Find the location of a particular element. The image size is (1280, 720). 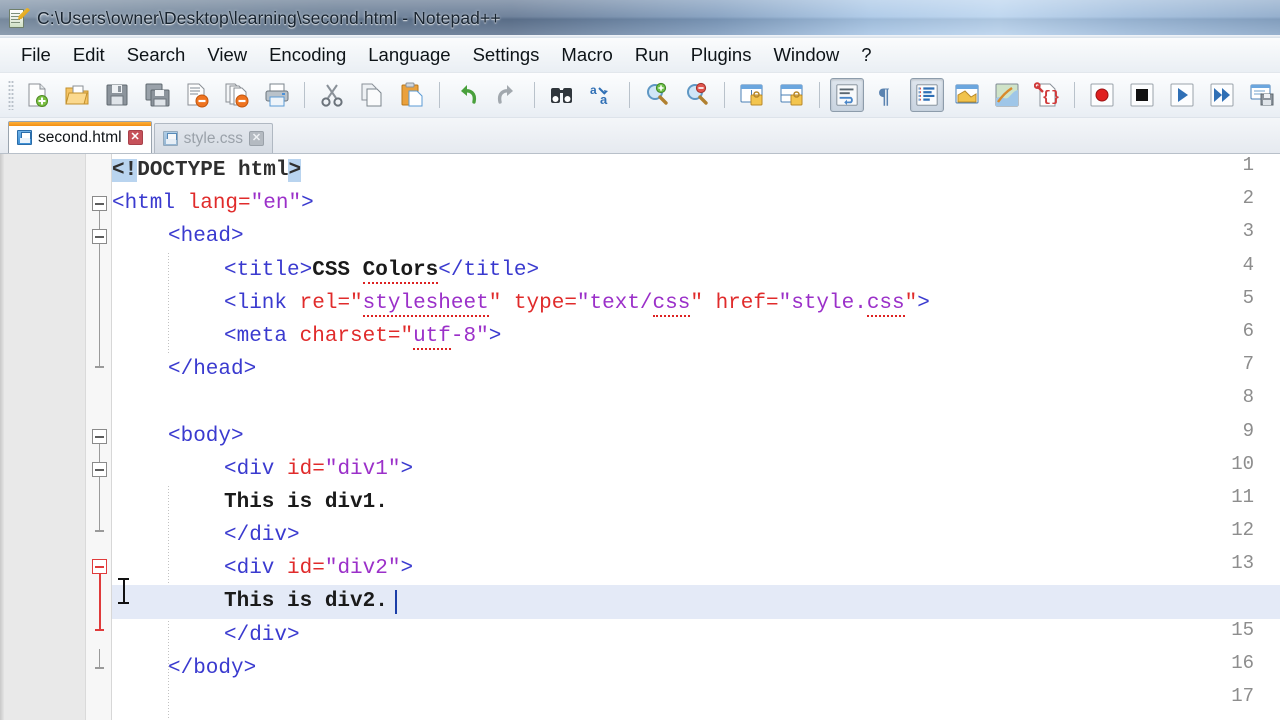

head-close-tag: </head> is located at coordinates (212, 370).